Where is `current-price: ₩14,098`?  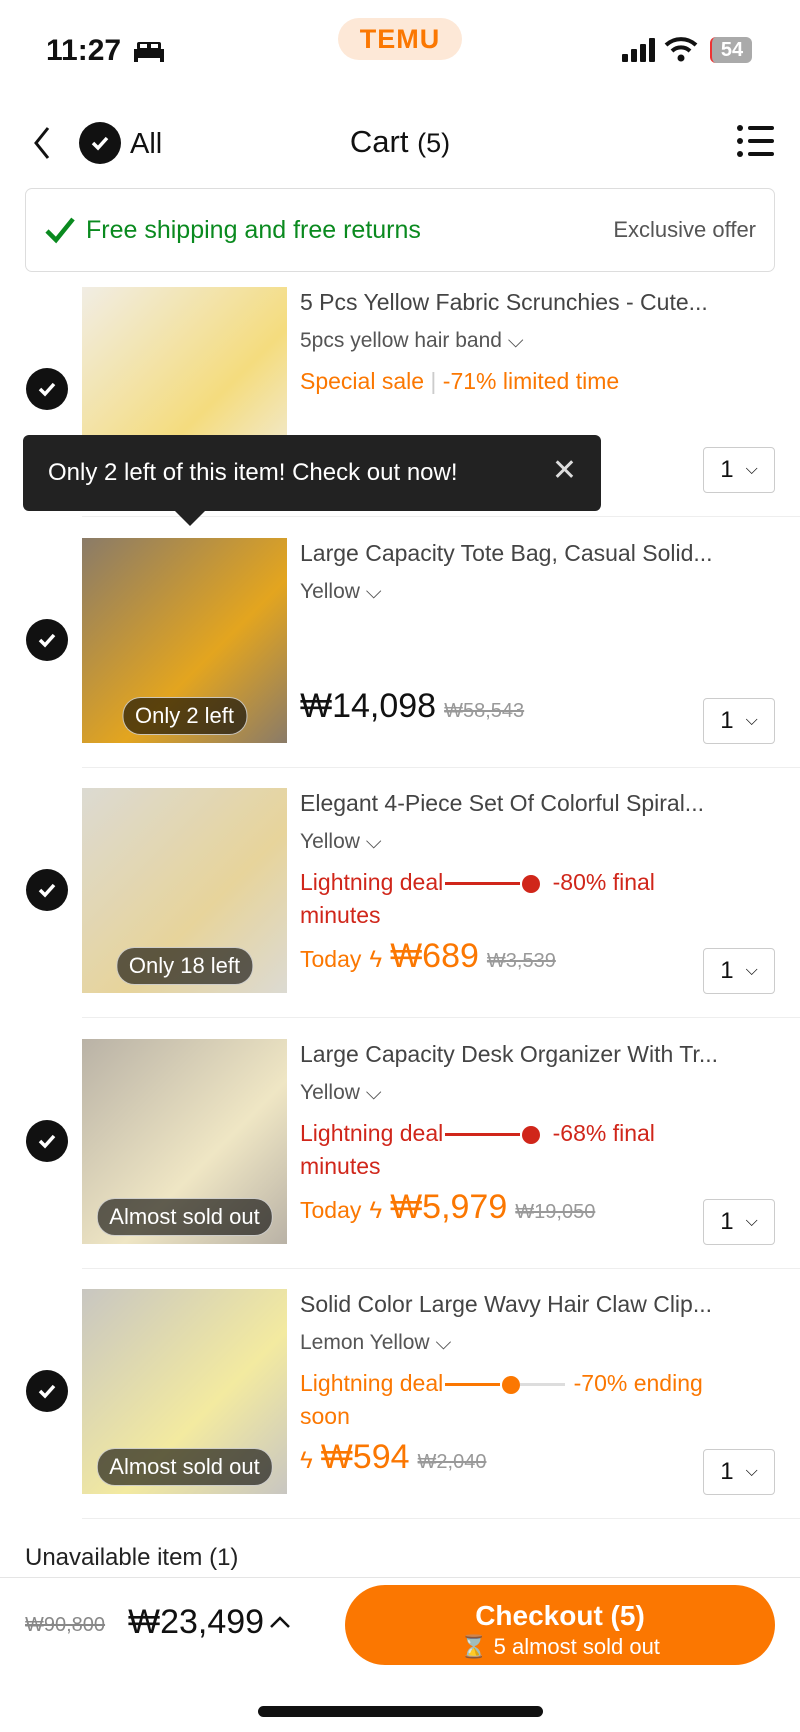
current-price: ₩14,098 is located at coordinates (368, 706).